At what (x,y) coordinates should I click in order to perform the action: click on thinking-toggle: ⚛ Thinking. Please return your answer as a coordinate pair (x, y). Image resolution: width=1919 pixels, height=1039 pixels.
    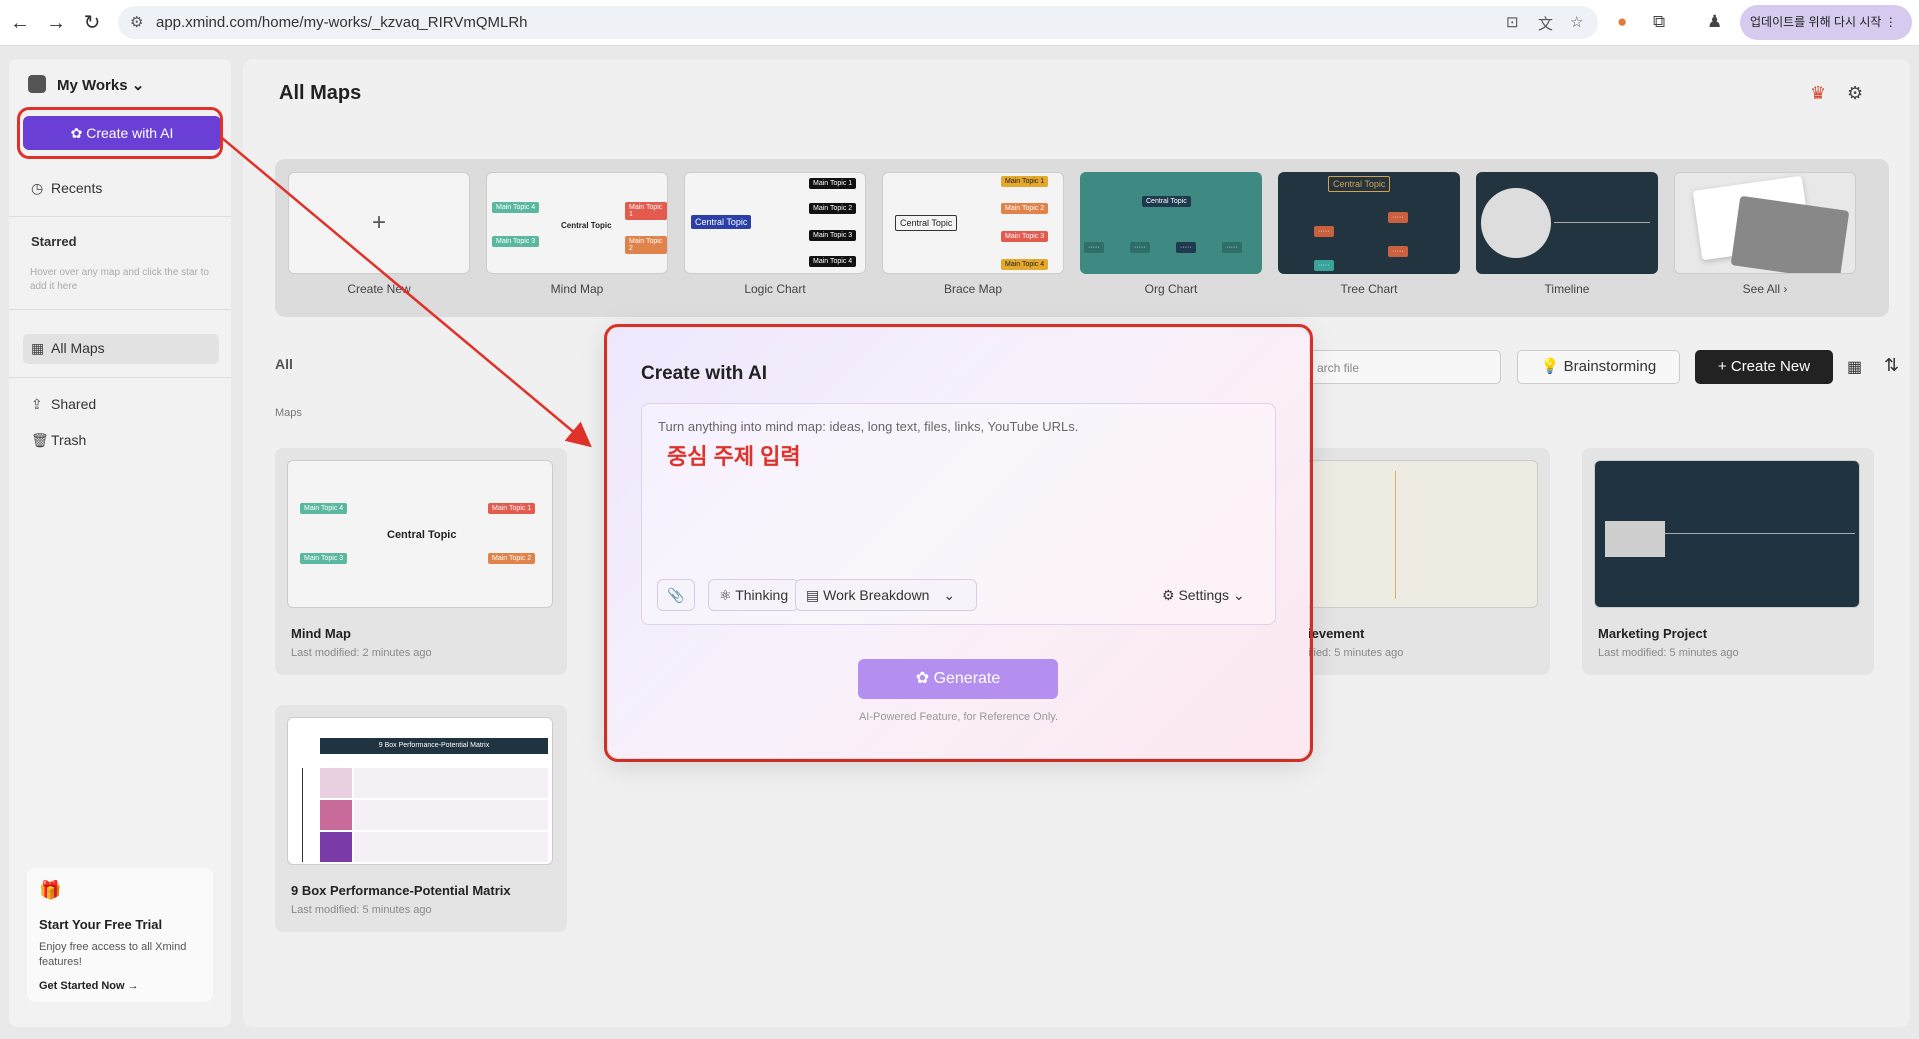
    Looking at the image, I should click on (754, 595).